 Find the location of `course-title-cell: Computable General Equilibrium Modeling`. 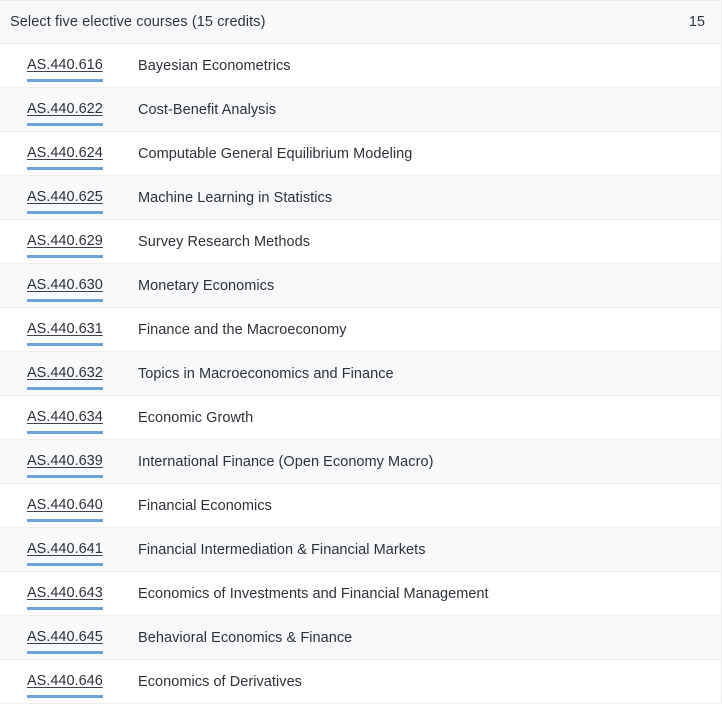

course-title-cell: Computable General Equilibrium Modeling is located at coordinates (275, 153).